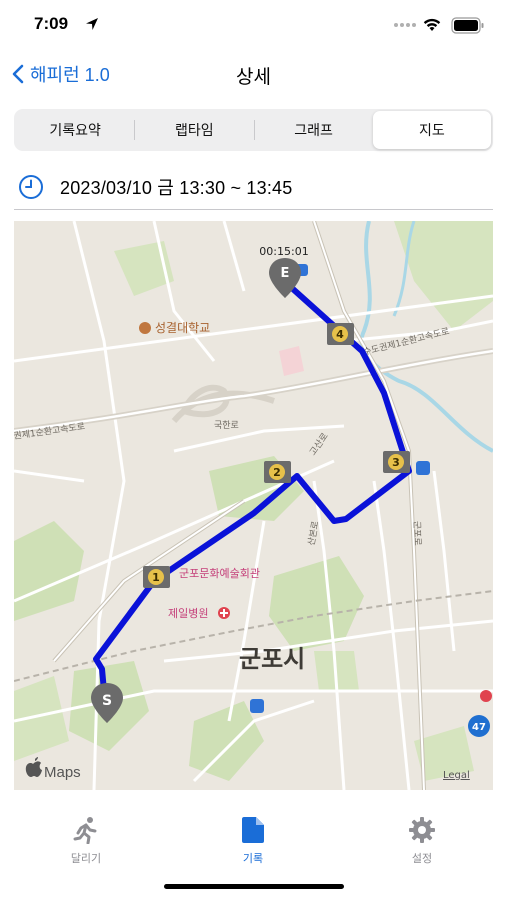 This screenshot has width=507, height=900. What do you see at coordinates (253, 859) in the screenshot?
I see `tabbar-label: 기록` at bounding box center [253, 859].